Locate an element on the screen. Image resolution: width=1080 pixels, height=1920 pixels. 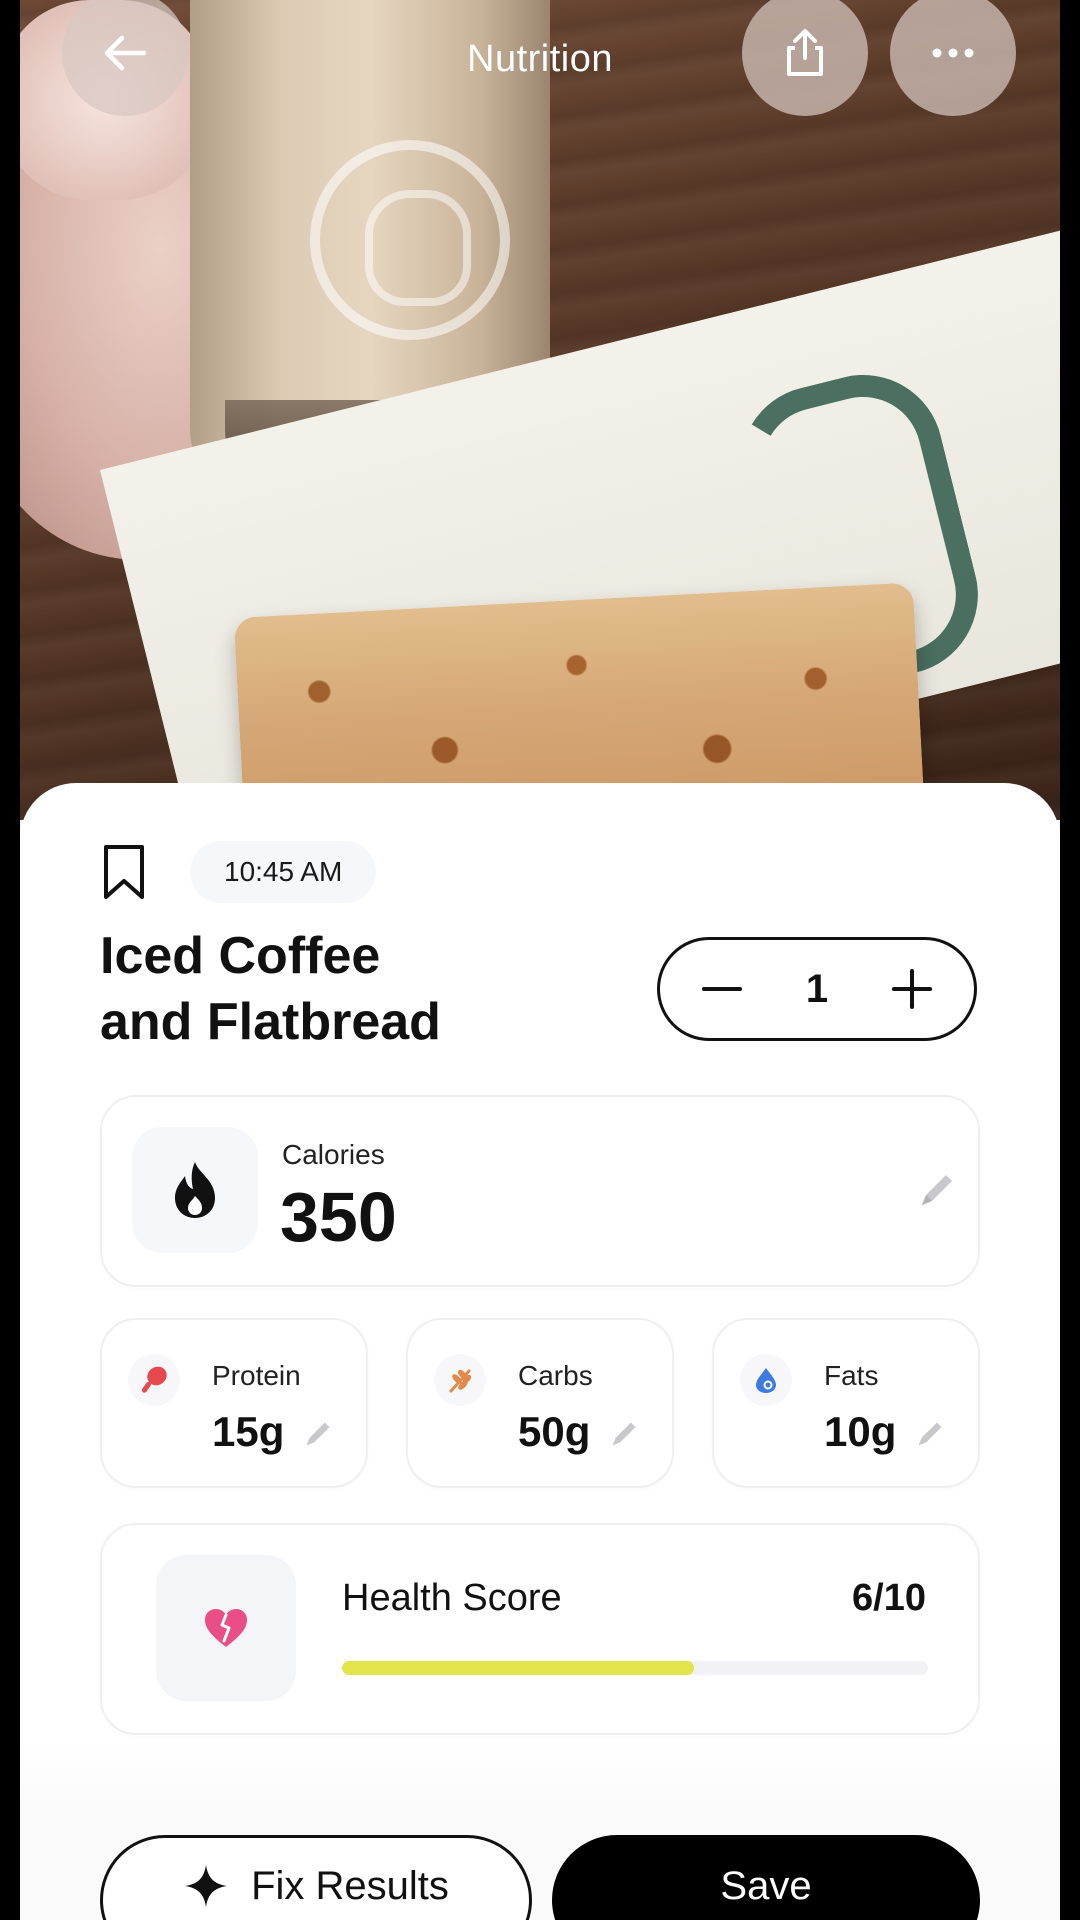
meal-title-line1: Iced Coffee is located at coordinates (240, 956).